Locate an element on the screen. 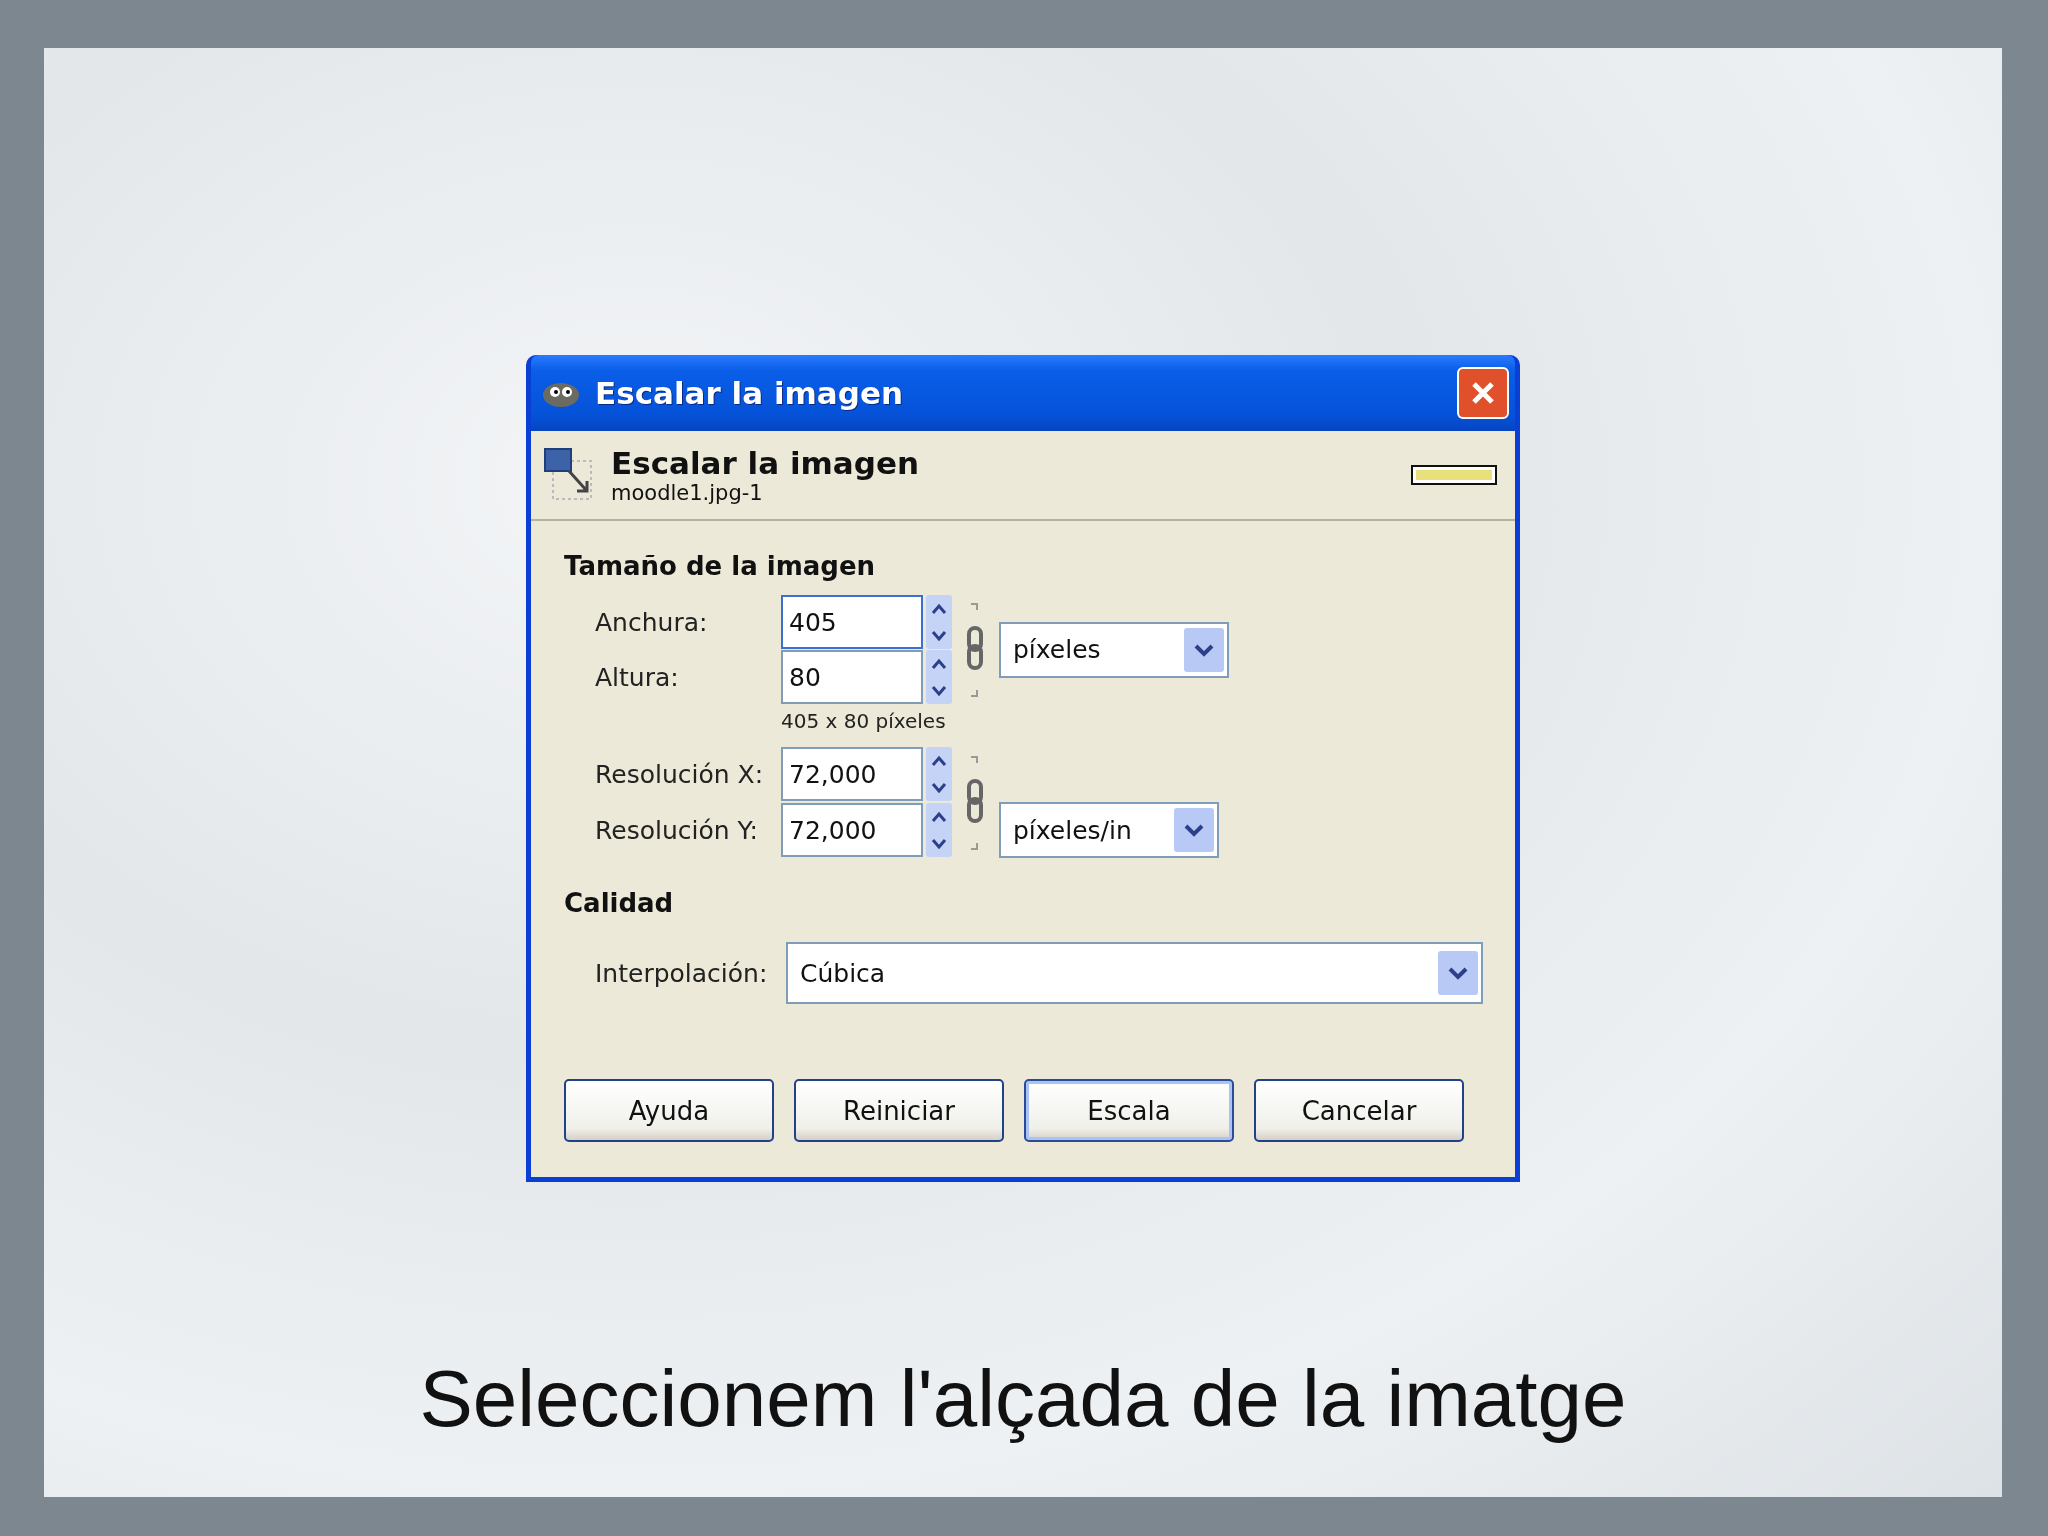 Image resolution: width=2048 pixels, height=1536 pixels. field-label: Altura: is located at coordinates (637, 677).